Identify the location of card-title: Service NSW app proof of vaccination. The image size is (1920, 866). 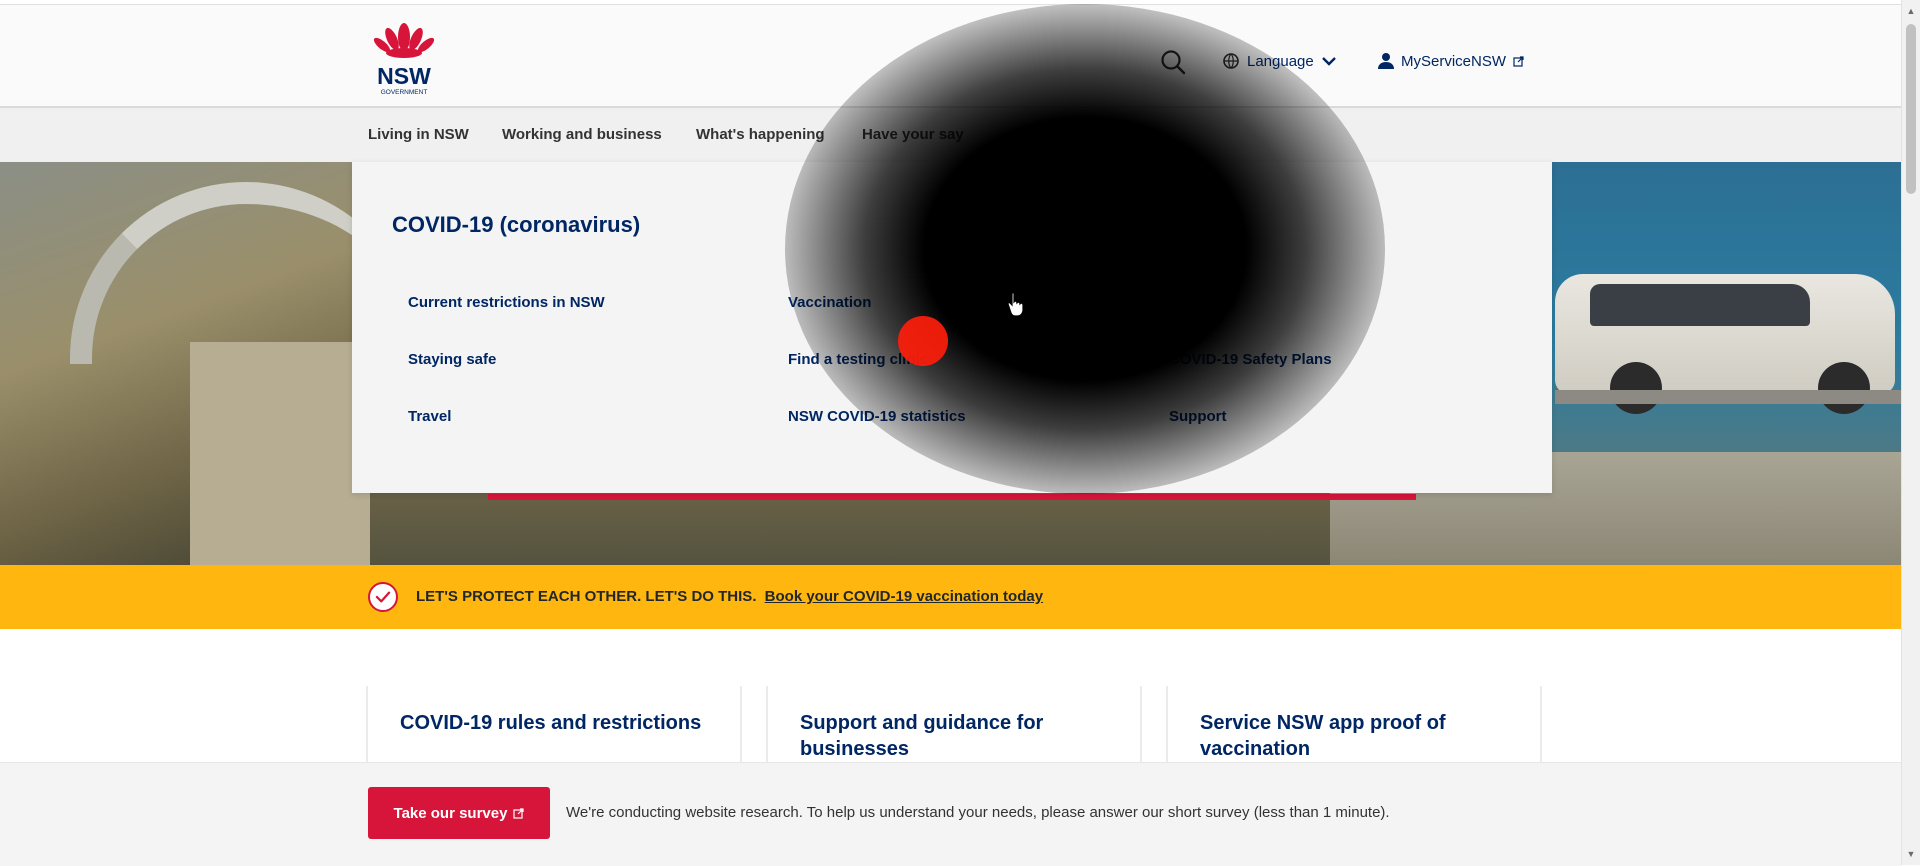
(1360, 736).